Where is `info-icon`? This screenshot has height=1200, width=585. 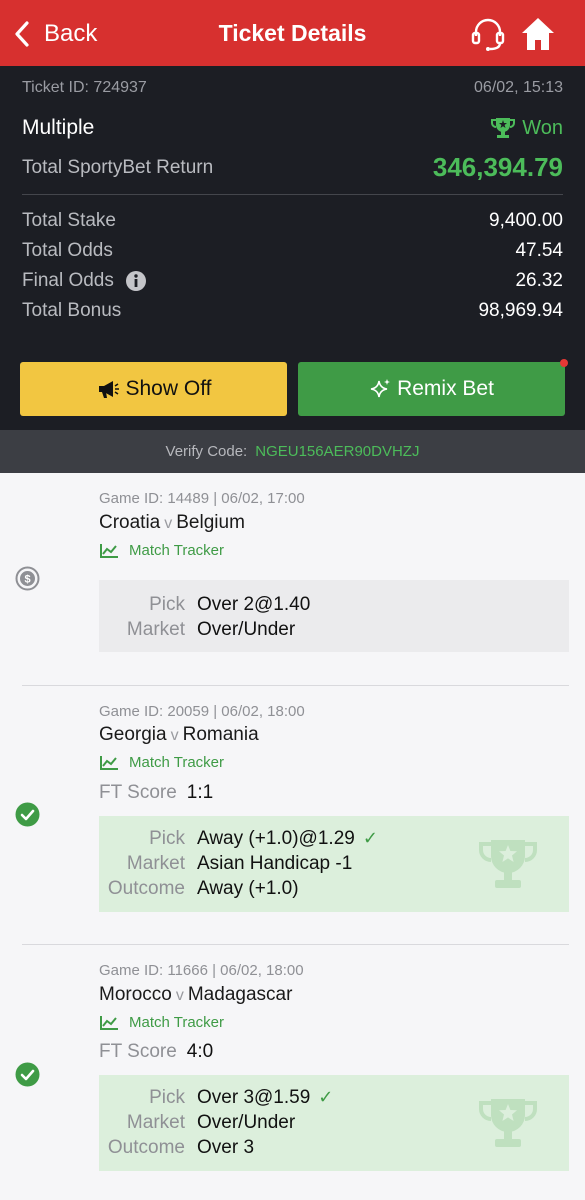
info-icon is located at coordinates (136, 281).